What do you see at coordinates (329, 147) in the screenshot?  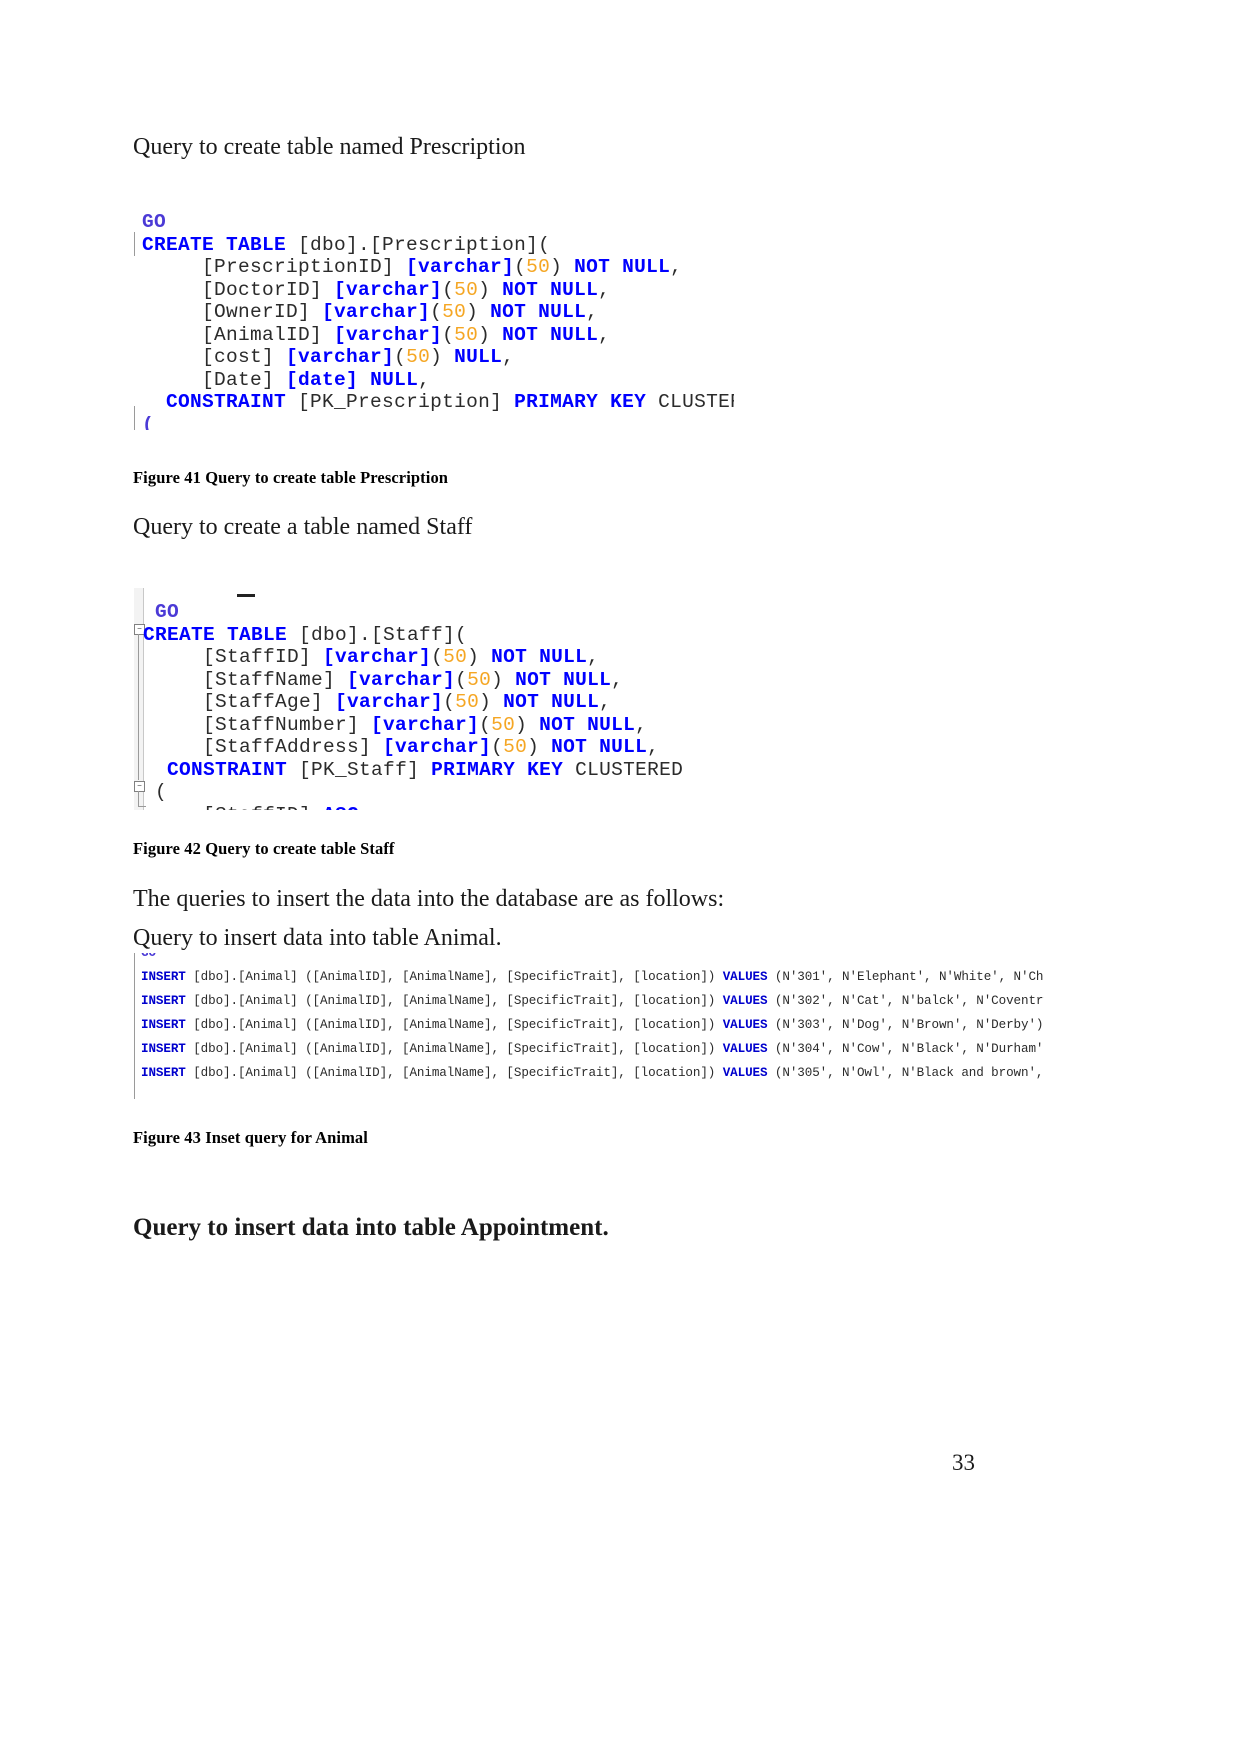 I see `paragraph-prescription-intro: Query to create table named Prescription` at bounding box center [329, 147].